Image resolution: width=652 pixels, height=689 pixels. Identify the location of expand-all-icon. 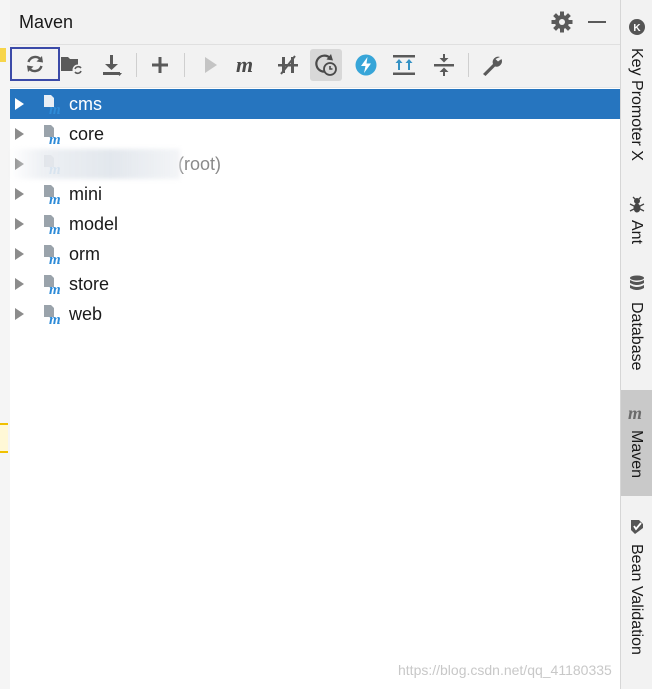
(404, 65).